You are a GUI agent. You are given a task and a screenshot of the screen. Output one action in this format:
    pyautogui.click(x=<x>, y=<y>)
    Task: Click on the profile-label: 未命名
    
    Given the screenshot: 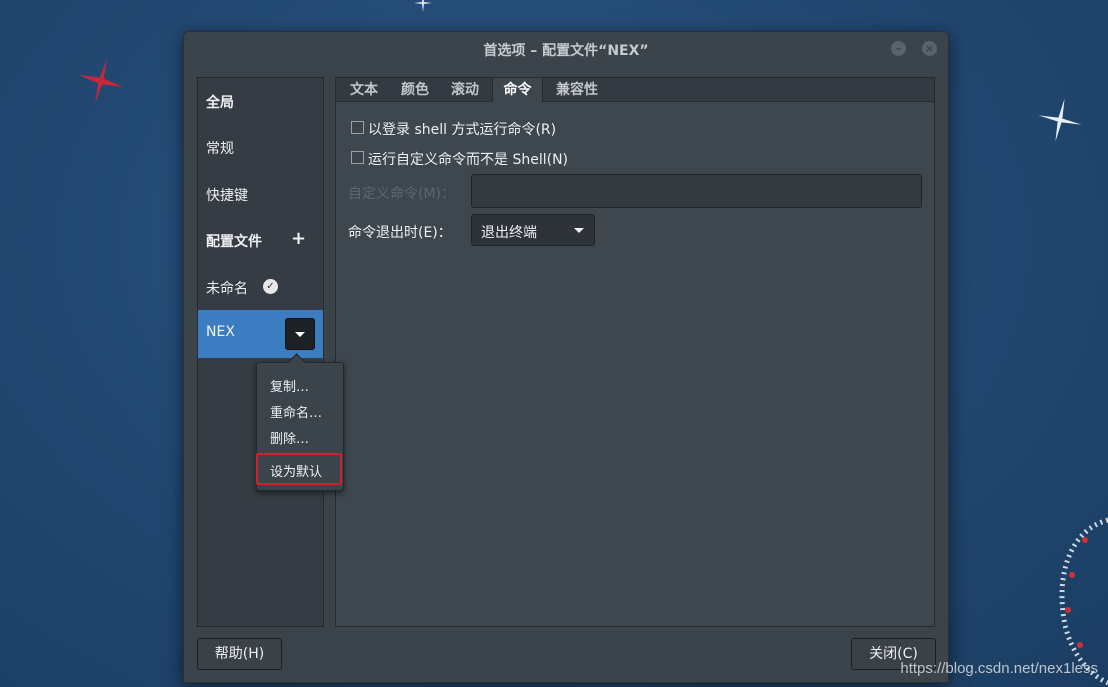 What is the action you would take?
    pyautogui.click(x=227, y=289)
    